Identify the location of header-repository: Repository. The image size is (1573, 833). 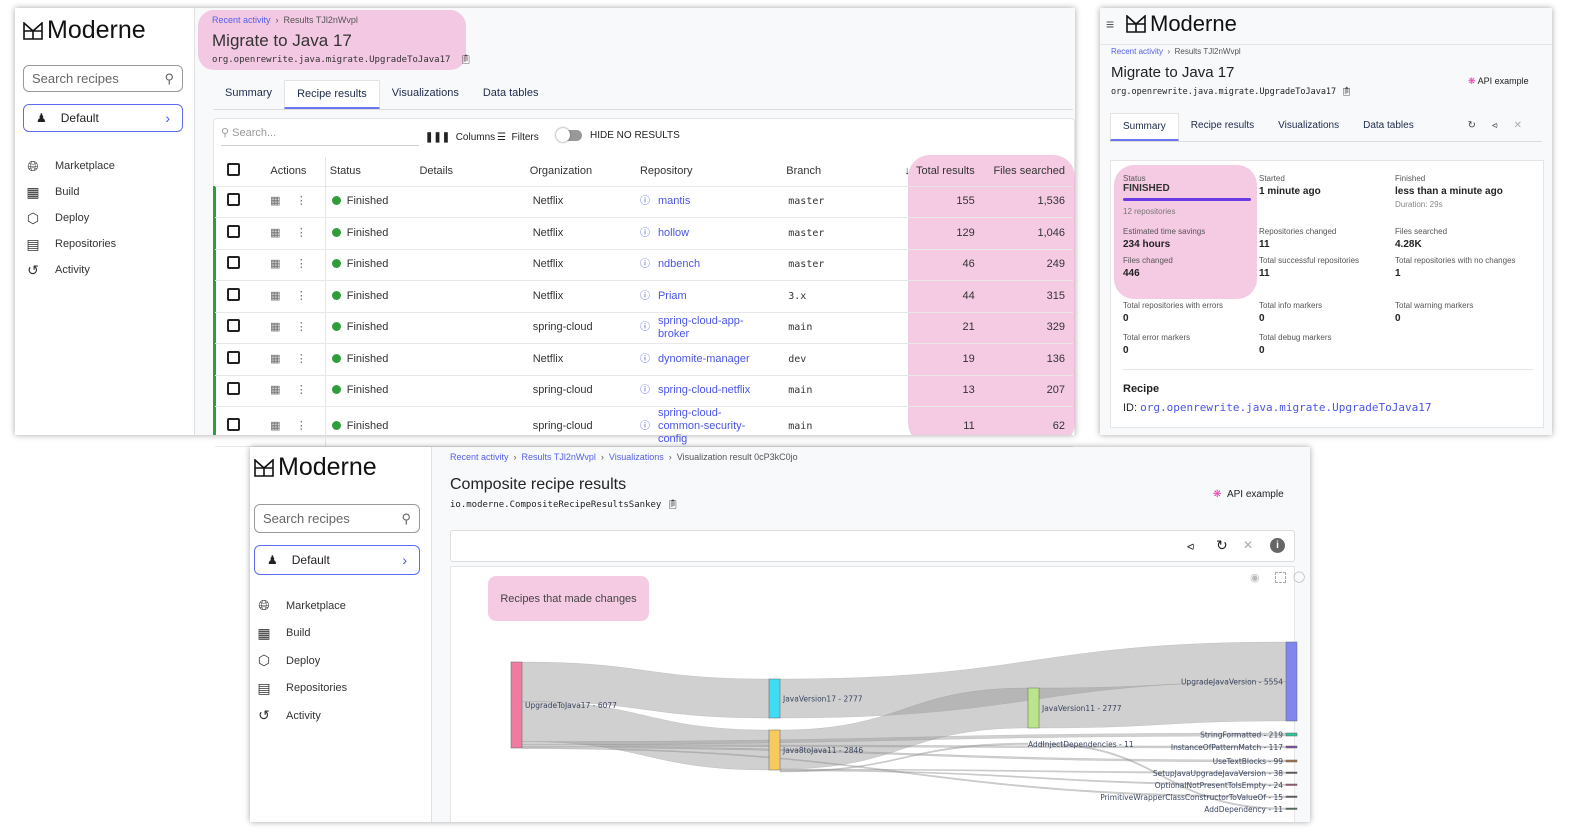
(709, 172).